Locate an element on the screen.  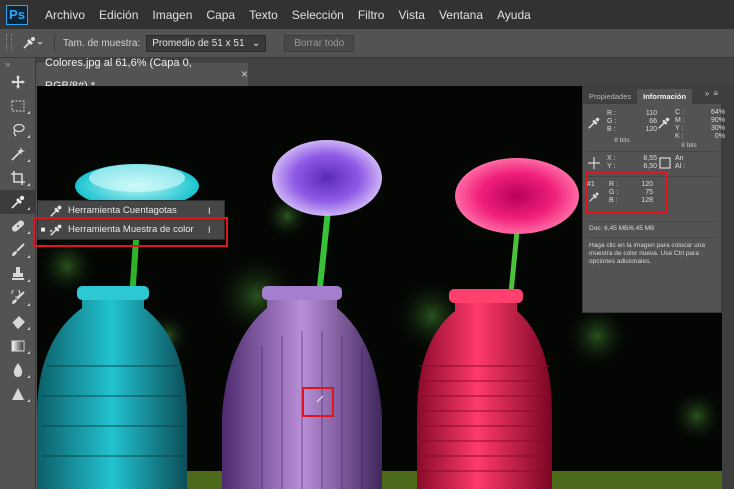
spot-healing-tool is located at coordinates (18, 226).